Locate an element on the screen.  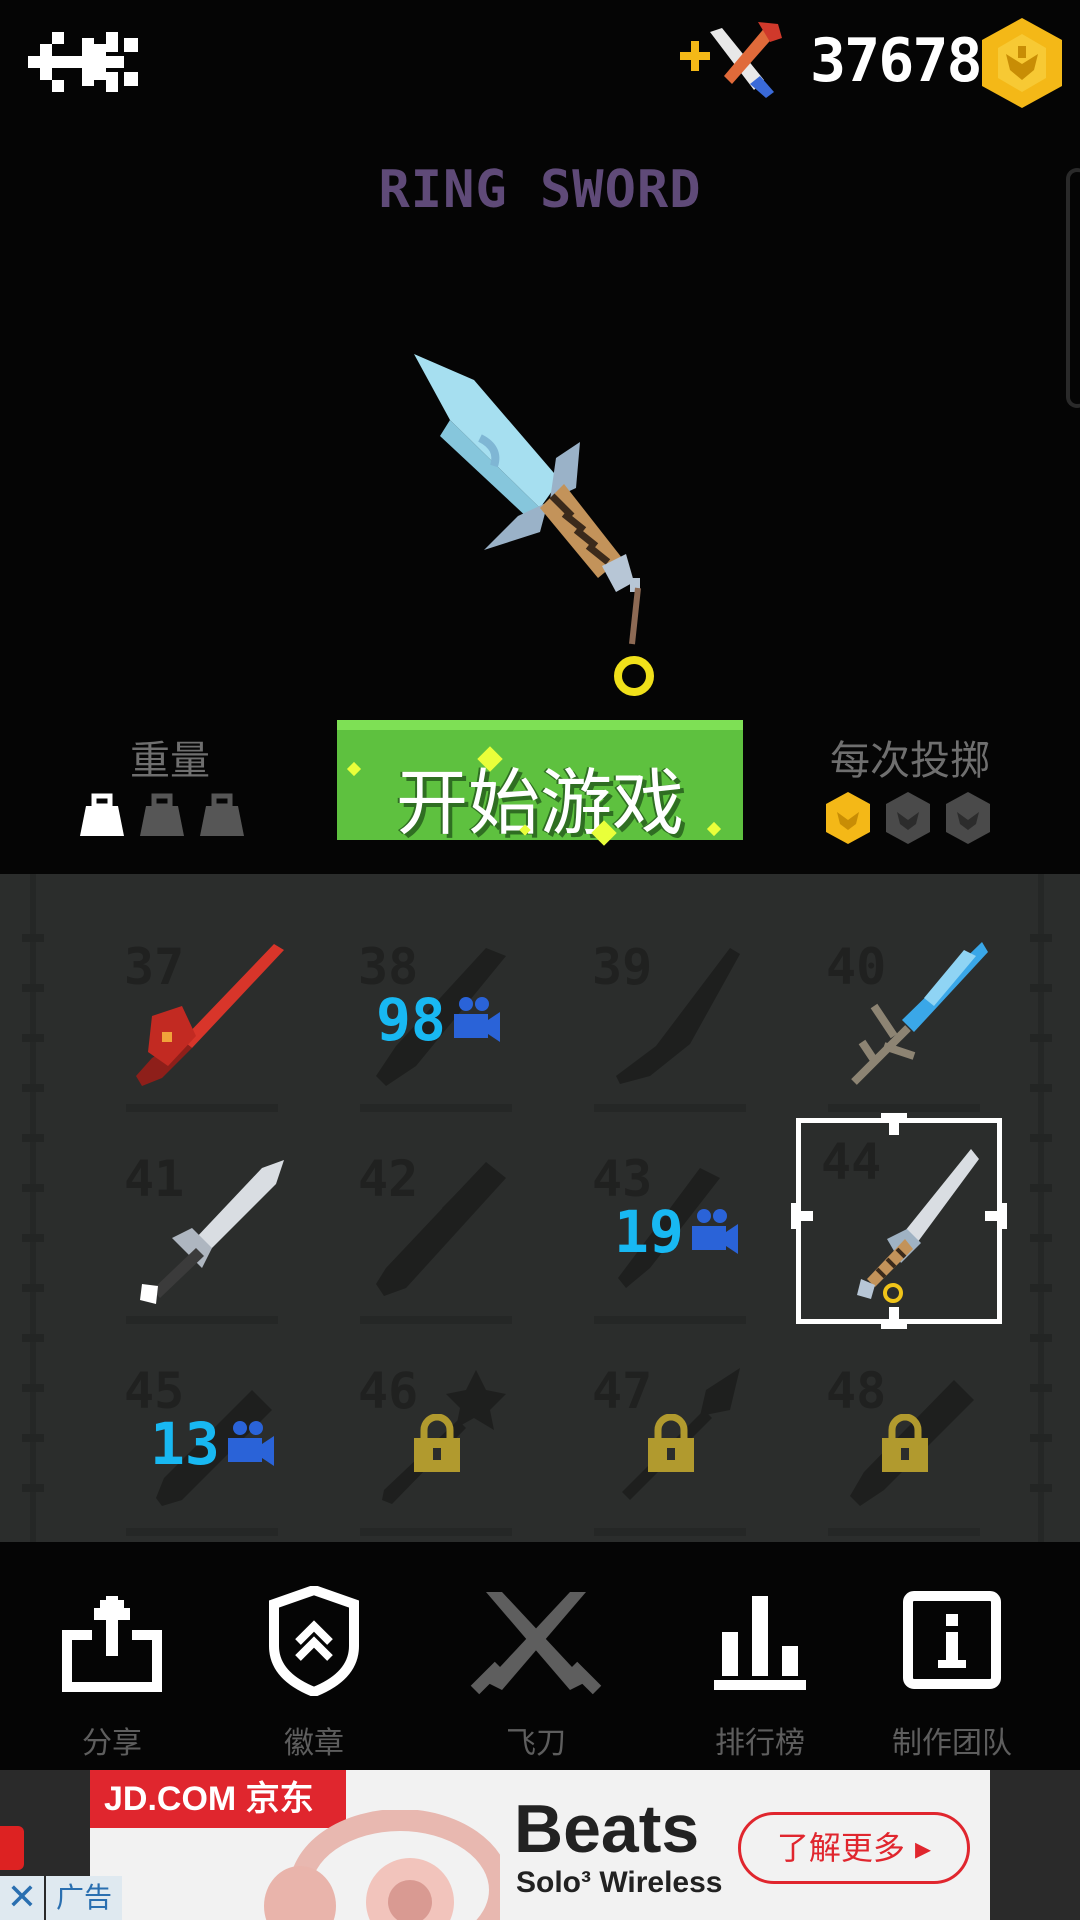
headphones-image is located at coordinates (382, 1865).